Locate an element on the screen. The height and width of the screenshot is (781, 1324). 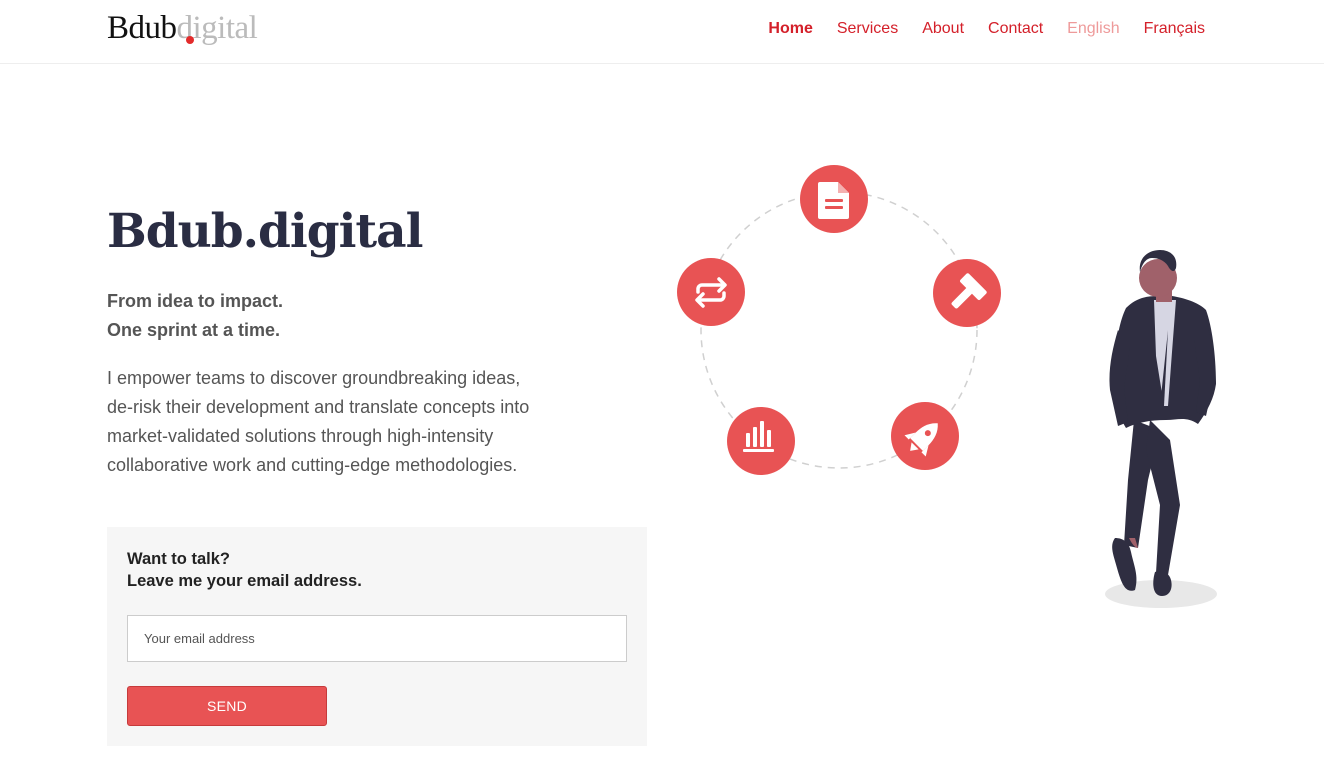
tagline-line-1: From idea to impact. is located at coordinates (195, 301).